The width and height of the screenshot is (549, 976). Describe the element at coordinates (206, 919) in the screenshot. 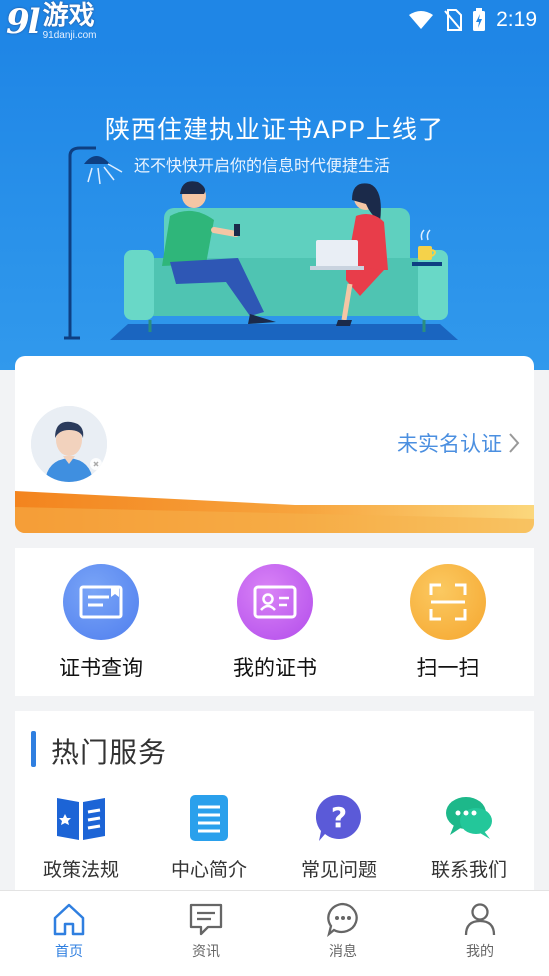

I see `news-icon` at that location.